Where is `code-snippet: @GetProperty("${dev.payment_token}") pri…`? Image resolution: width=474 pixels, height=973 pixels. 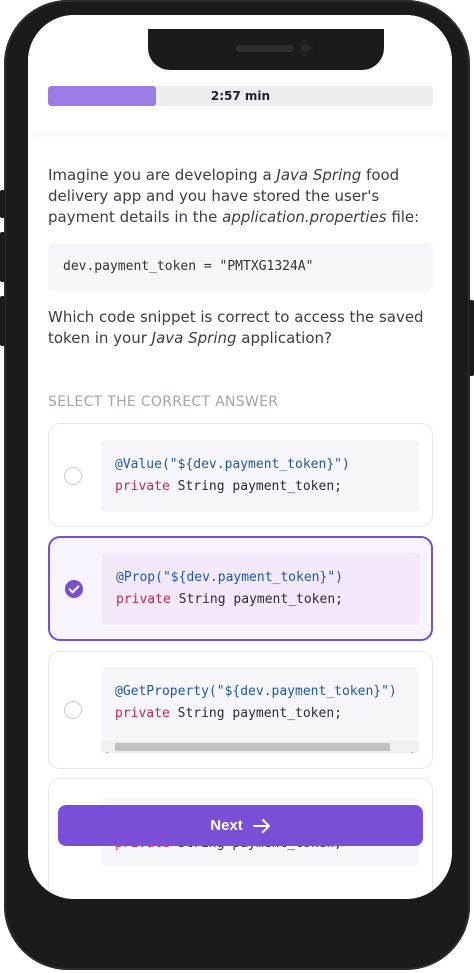 code-snippet: @GetProperty("${dev.payment_token}") pri… is located at coordinates (260, 710).